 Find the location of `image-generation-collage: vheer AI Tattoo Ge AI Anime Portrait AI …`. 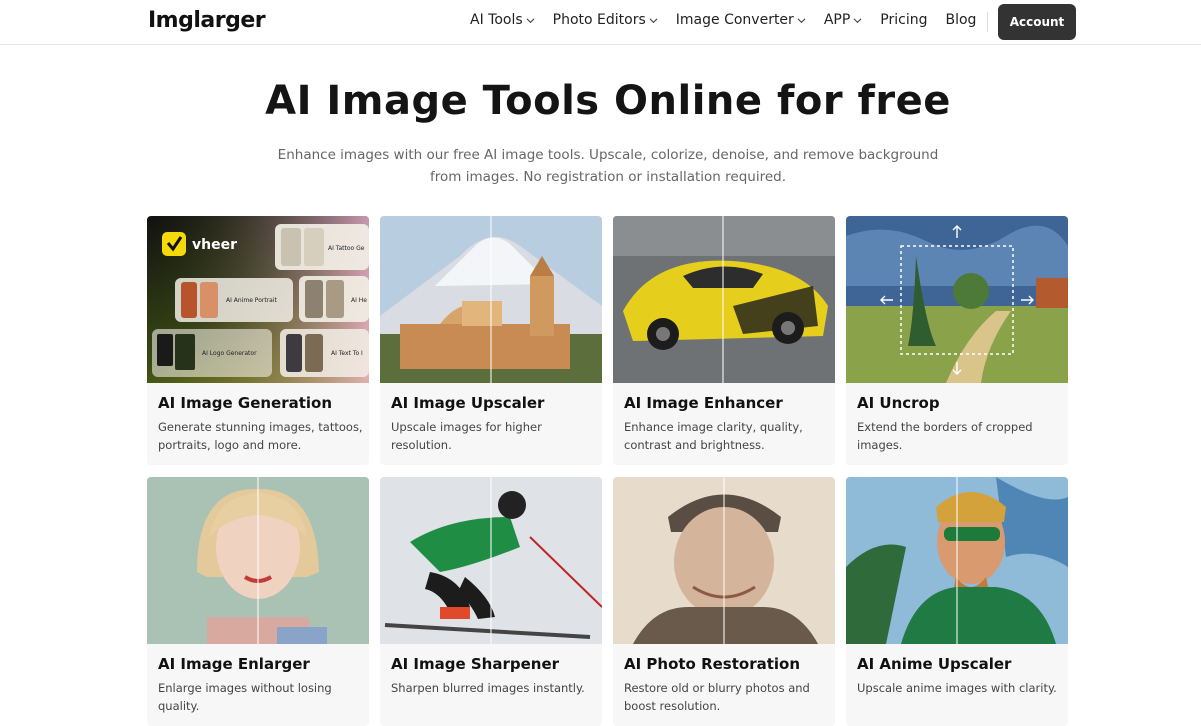

image-generation-collage: vheer AI Tattoo Ge AI Anime Portrait AI … is located at coordinates (258, 299).